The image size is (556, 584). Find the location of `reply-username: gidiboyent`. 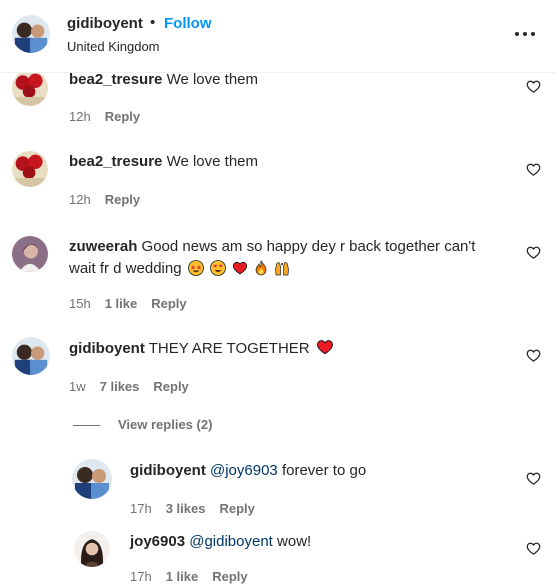

reply-username: gidiboyent is located at coordinates (168, 470).